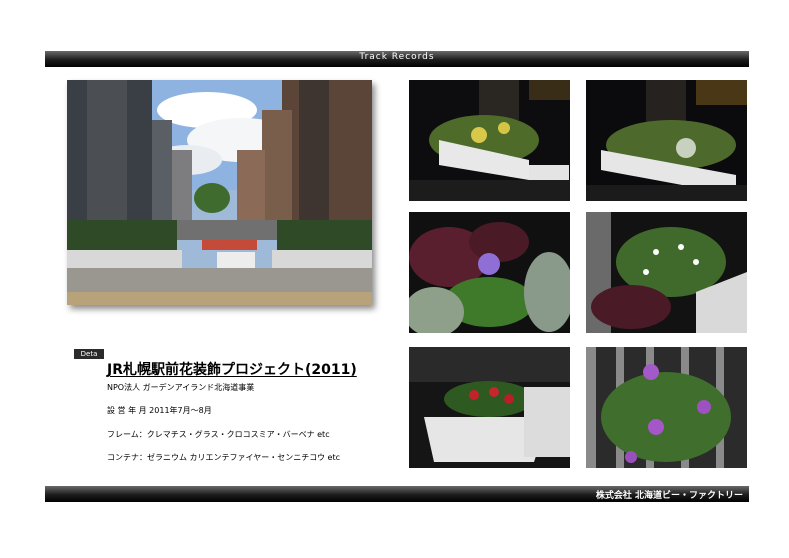  What do you see at coordinates (232, 370) in the screenshot?
I see `project-title: JR札幌駅前花装飾プロジェクト(2011)` at bounding box center [232, 370].